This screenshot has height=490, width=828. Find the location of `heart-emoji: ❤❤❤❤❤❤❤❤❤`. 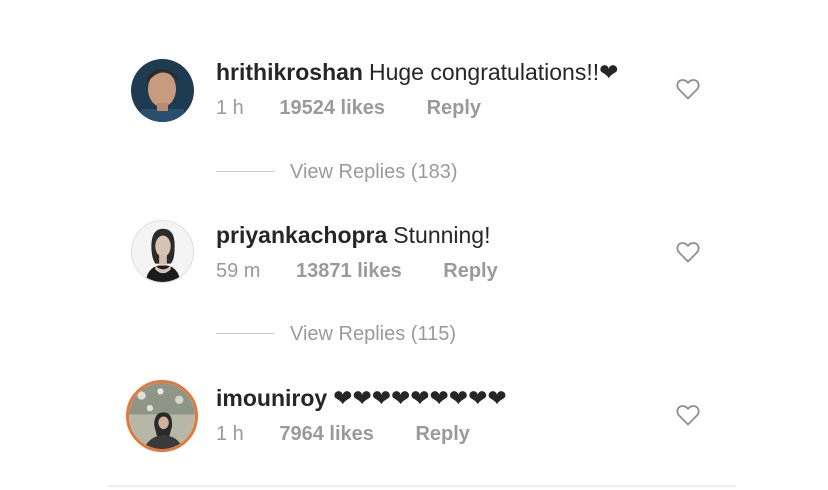

heart-emoji: ❤❤❤❤❤❤❤❤❤ is located at coordinates (420, 398).